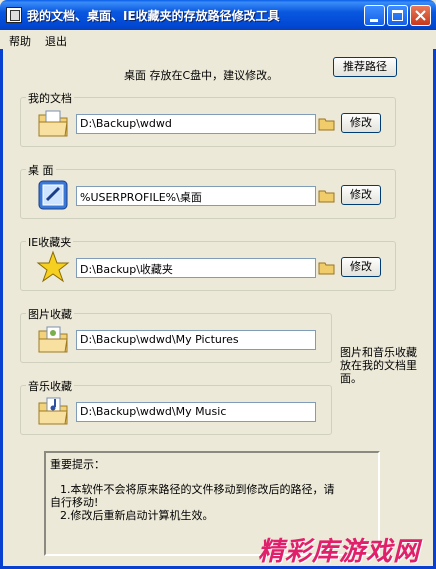 The height and width of the screenshot is (569, 436). Describe the element at coordinates (50, 314) in the screenshot. I see `group-label-pictures: 图片收藏` at that location.